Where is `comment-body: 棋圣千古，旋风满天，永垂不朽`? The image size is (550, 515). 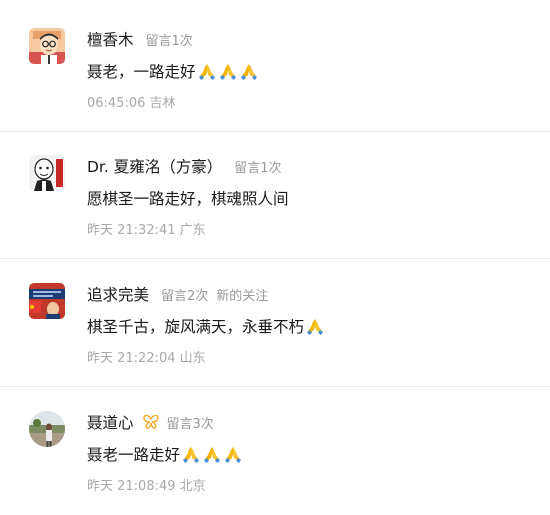 comment-body: 棋圣千古，旋风满天，永垂不朽 is located at coordinates (196, 327).